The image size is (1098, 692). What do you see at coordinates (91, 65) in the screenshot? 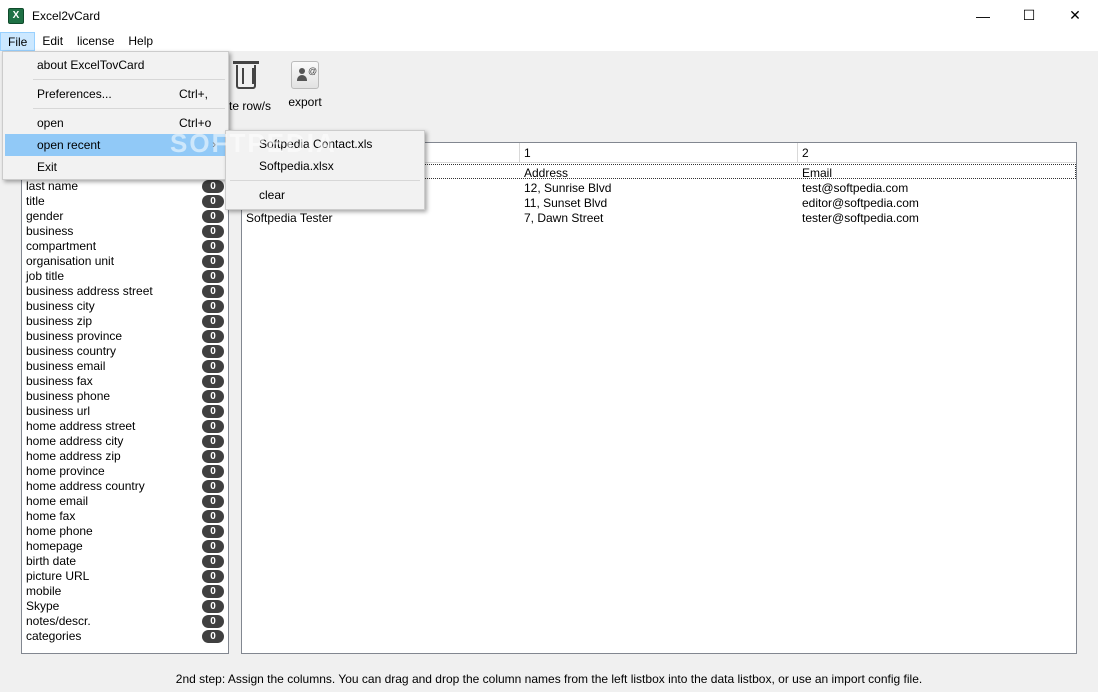
I see `menu-item-label: about ExcelTovCard` at bounding box center [91, 65].